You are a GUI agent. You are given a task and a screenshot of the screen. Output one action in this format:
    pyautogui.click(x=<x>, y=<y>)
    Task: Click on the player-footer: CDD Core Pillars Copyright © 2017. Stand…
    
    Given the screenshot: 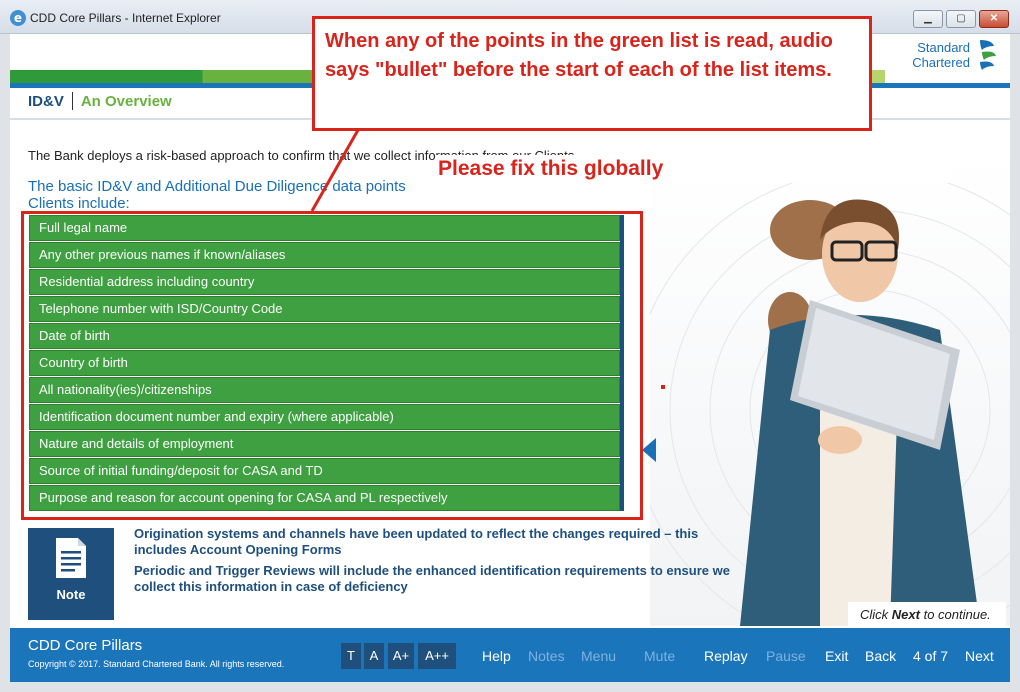 What is the action you would take?
    pyautogui.click(x=510, y=655)
    